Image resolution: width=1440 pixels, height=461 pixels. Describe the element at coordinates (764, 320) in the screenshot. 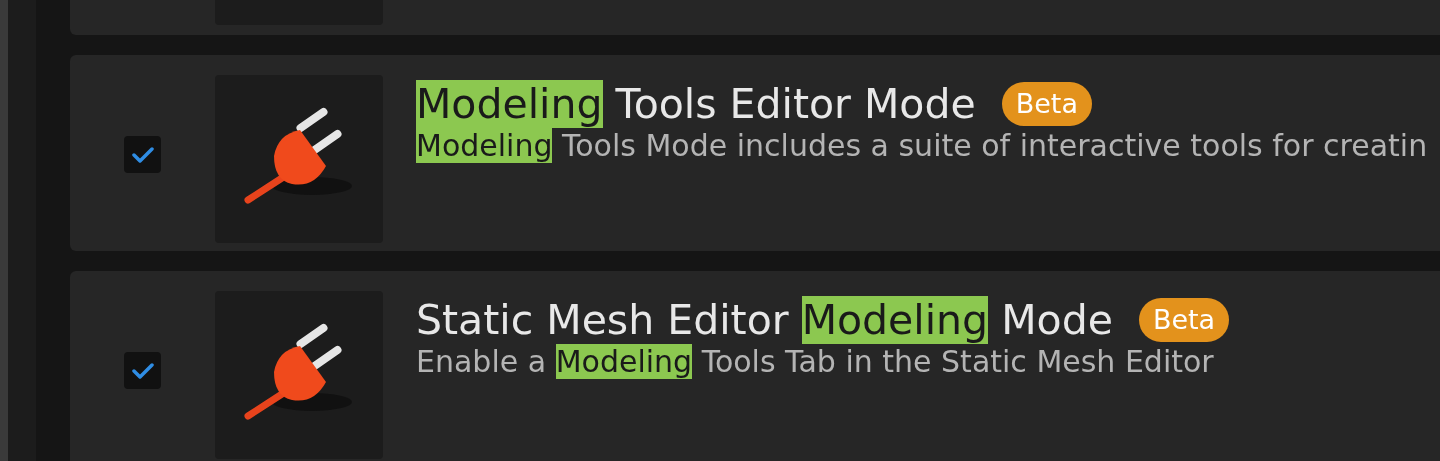

I see `plugin-title: Static Mesh Editor Modeling Mode` at that location.